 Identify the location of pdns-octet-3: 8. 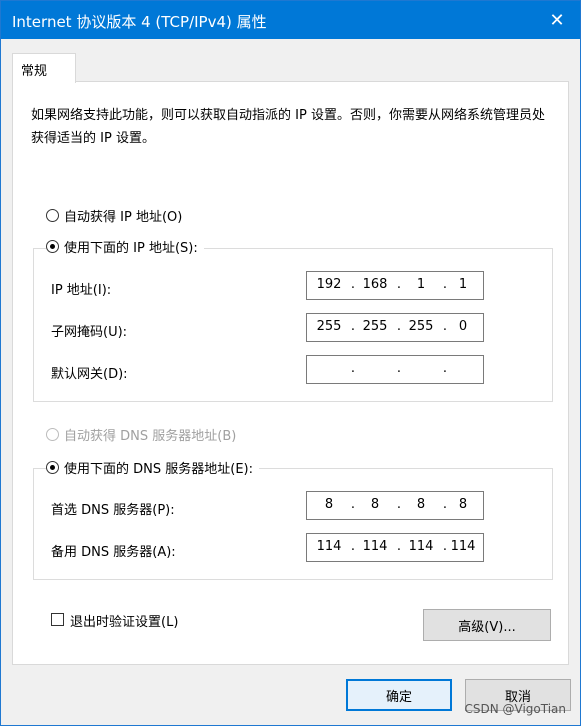
(421, 504).